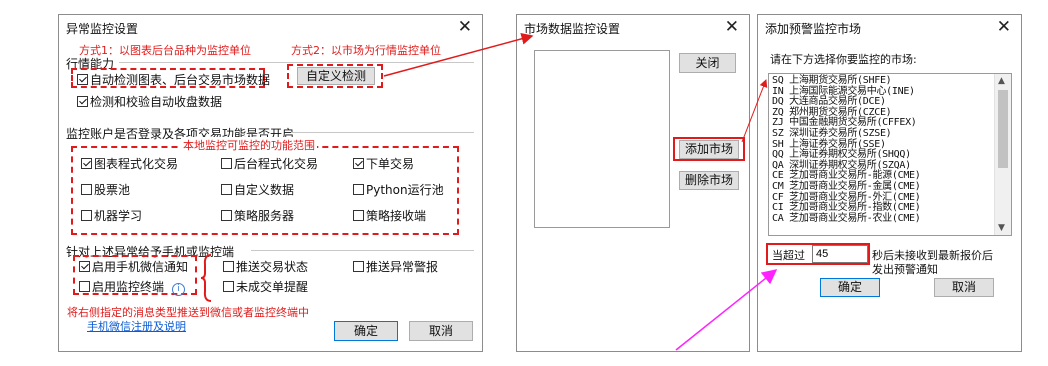  What do you see at coordinates (754, 111) in the screenshot?
I see `arrow-to-add-market` at bounding box center [754, 111].